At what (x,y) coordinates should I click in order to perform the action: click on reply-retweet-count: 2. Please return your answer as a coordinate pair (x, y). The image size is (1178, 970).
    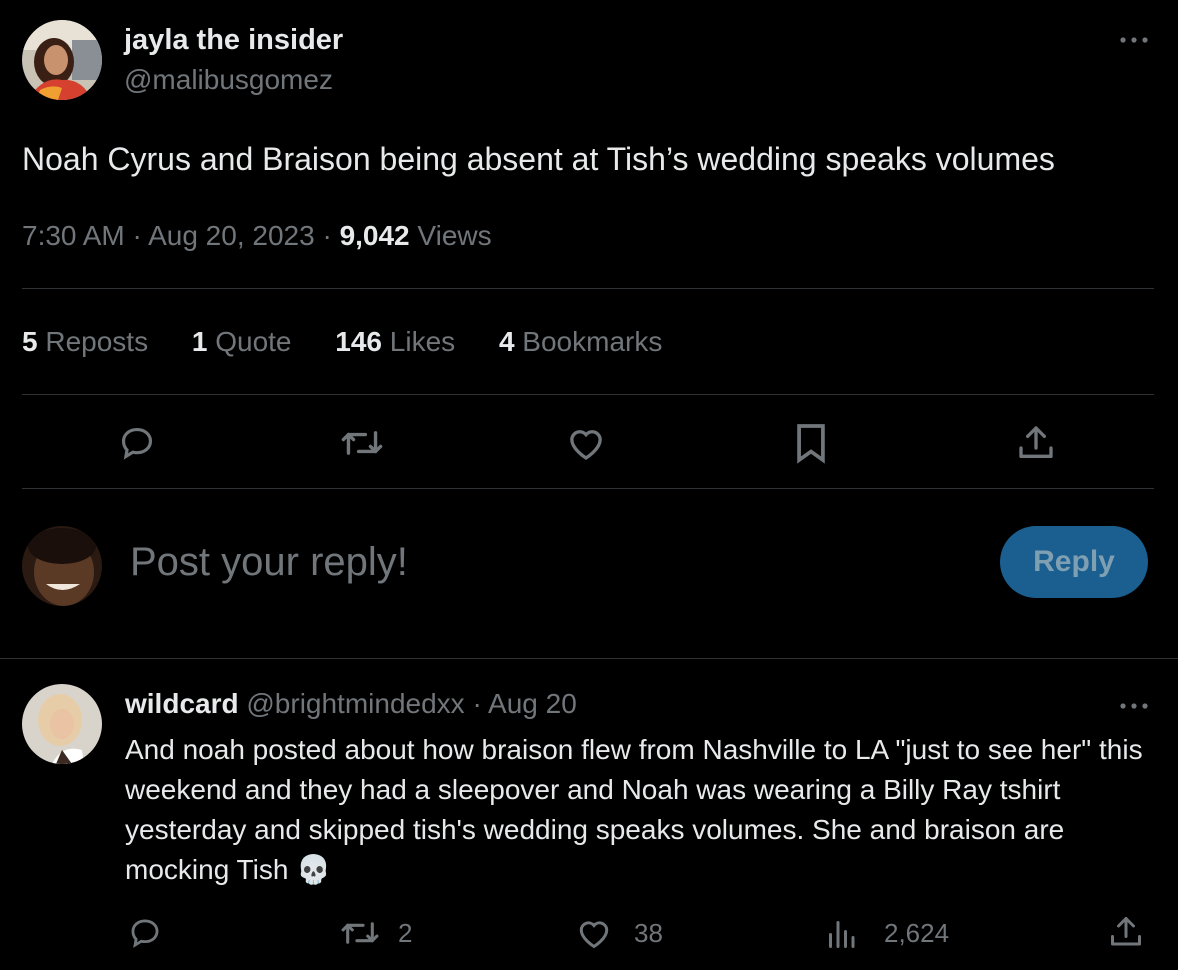
    Looking at the image, I should click on (405, 932).